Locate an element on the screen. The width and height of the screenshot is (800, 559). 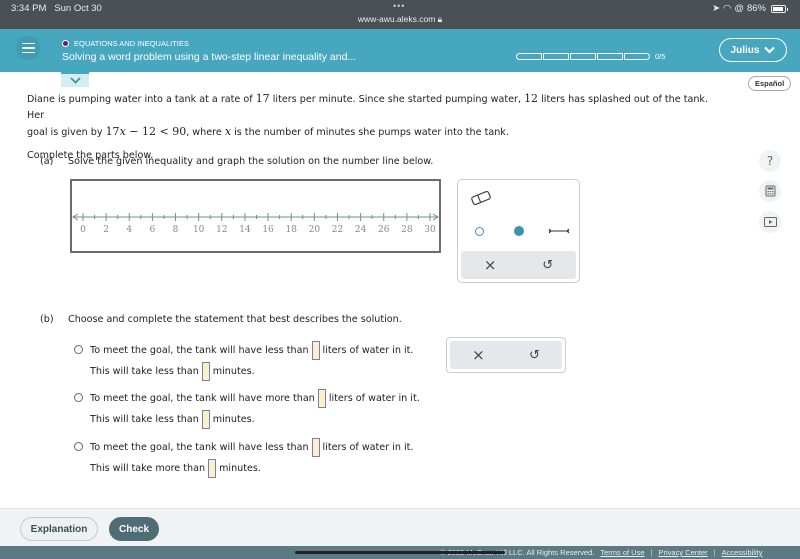
tick-label: 2 is located at coordinates (106, 230).